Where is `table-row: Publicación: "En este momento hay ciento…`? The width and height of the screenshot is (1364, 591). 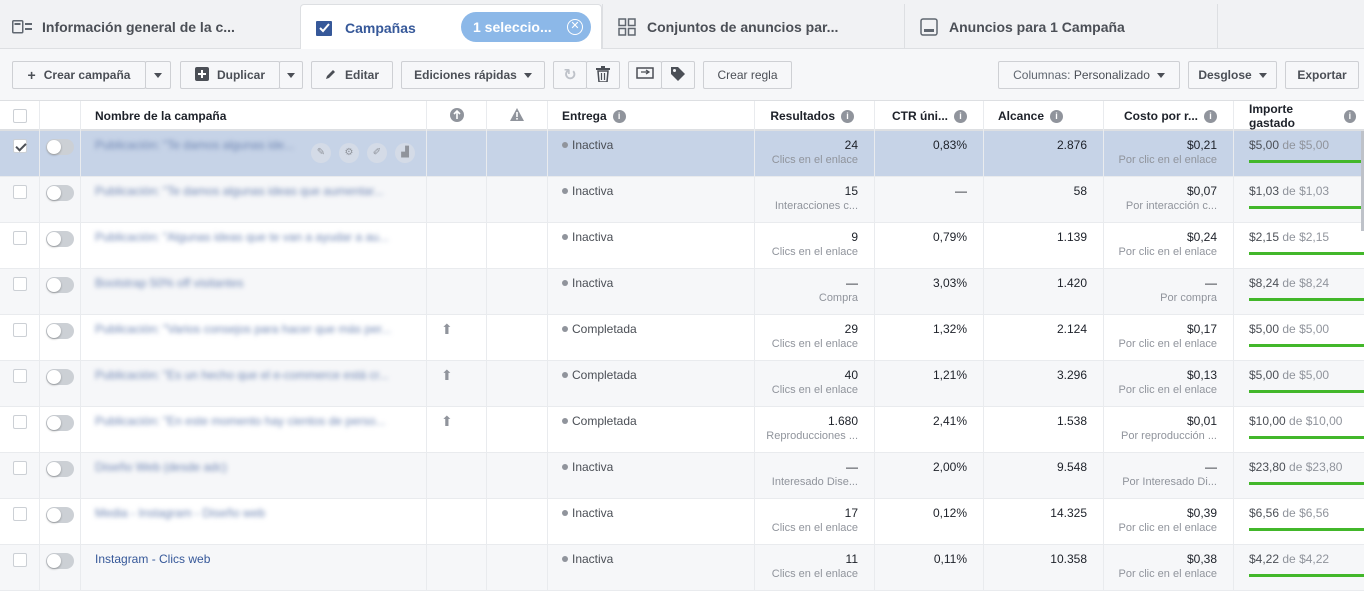 table-row: Publicación: "En este momento hay ciento… is located at coordinates (682, 430).